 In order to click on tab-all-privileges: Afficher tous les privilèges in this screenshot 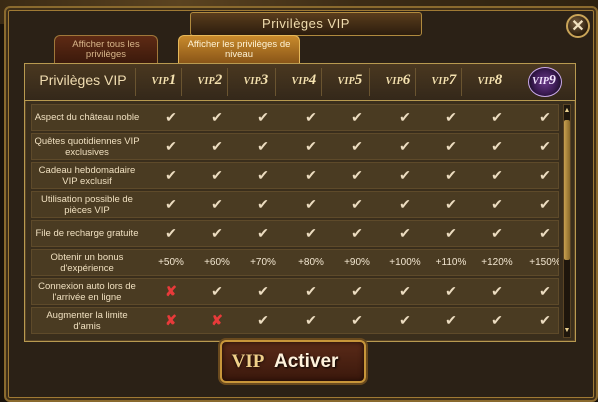, I will do `click(106, 49)`.